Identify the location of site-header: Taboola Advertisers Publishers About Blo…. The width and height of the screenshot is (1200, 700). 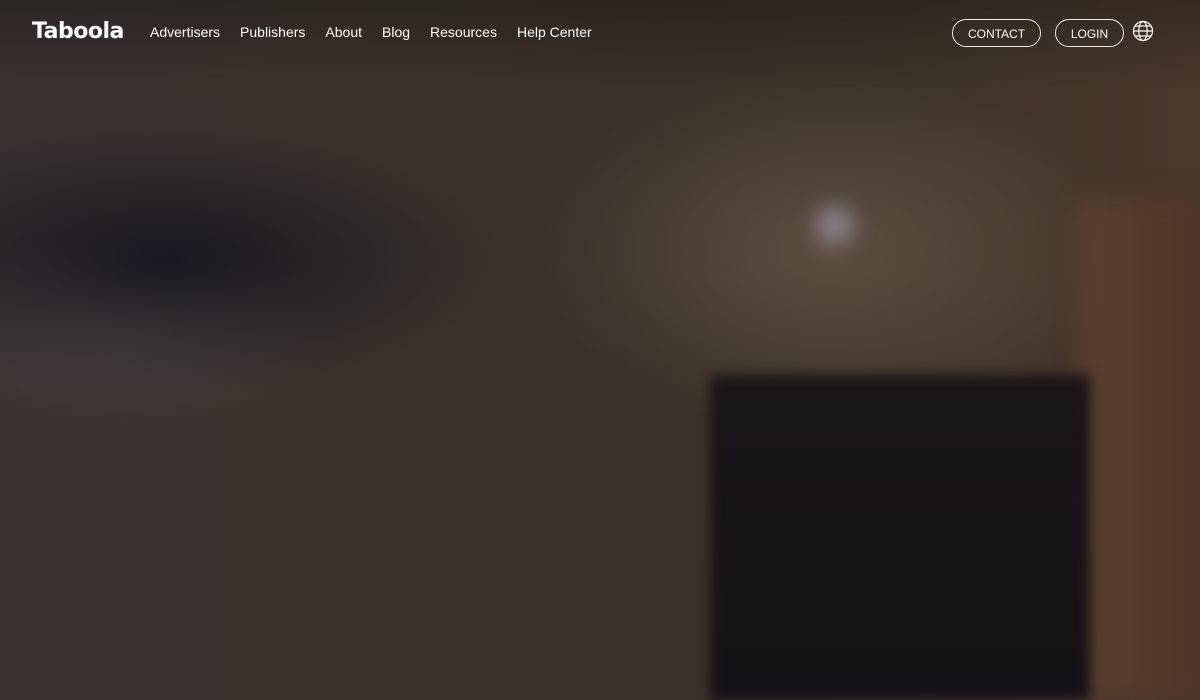
(600, 33).